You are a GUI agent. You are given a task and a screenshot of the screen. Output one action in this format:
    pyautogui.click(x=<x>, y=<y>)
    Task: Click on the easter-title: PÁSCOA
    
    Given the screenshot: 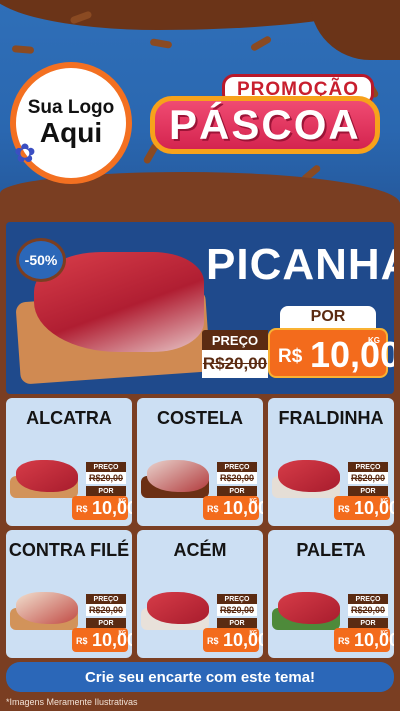 What is the action you would take?
    pyautogui.click(x=265, y=125)
    